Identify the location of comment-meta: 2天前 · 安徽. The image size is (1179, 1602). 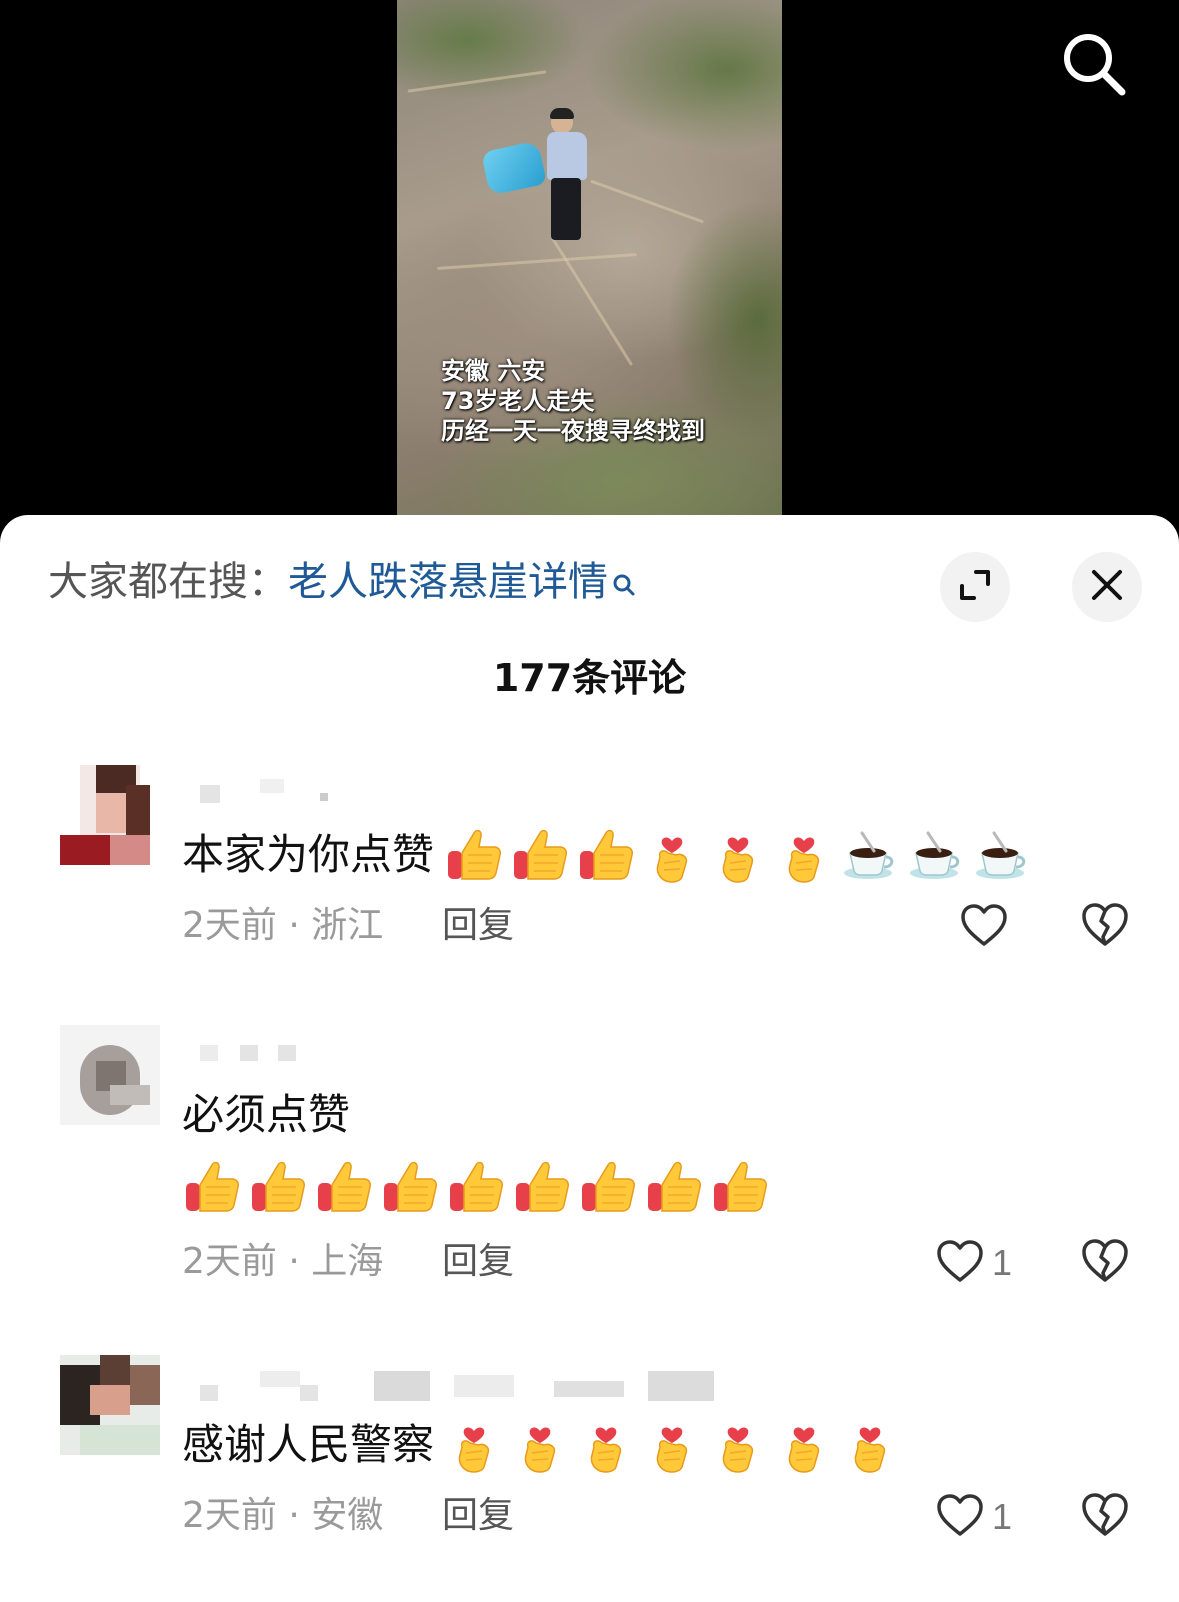
(283, 1515).